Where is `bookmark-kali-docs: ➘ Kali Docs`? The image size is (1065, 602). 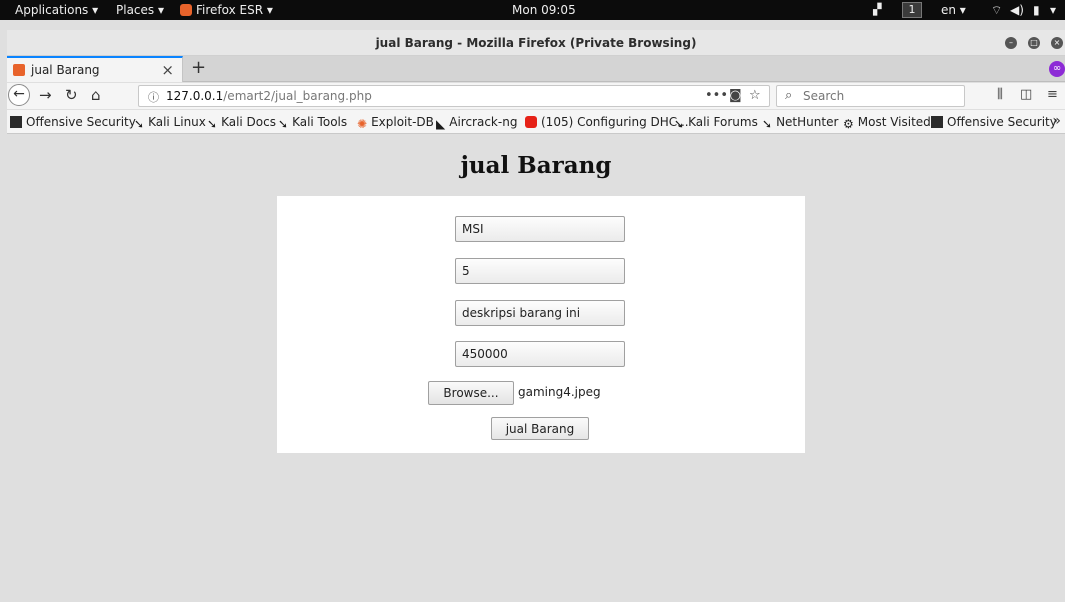
bookmark-kali-docs: ➘ Kali Docs is located at coordinates (241, 123).